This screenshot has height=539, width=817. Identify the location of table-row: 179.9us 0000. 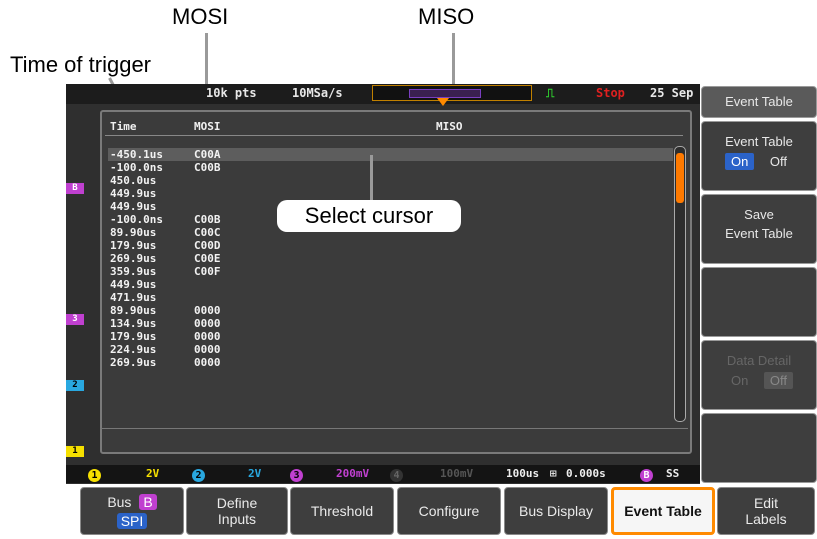
(390, 336).